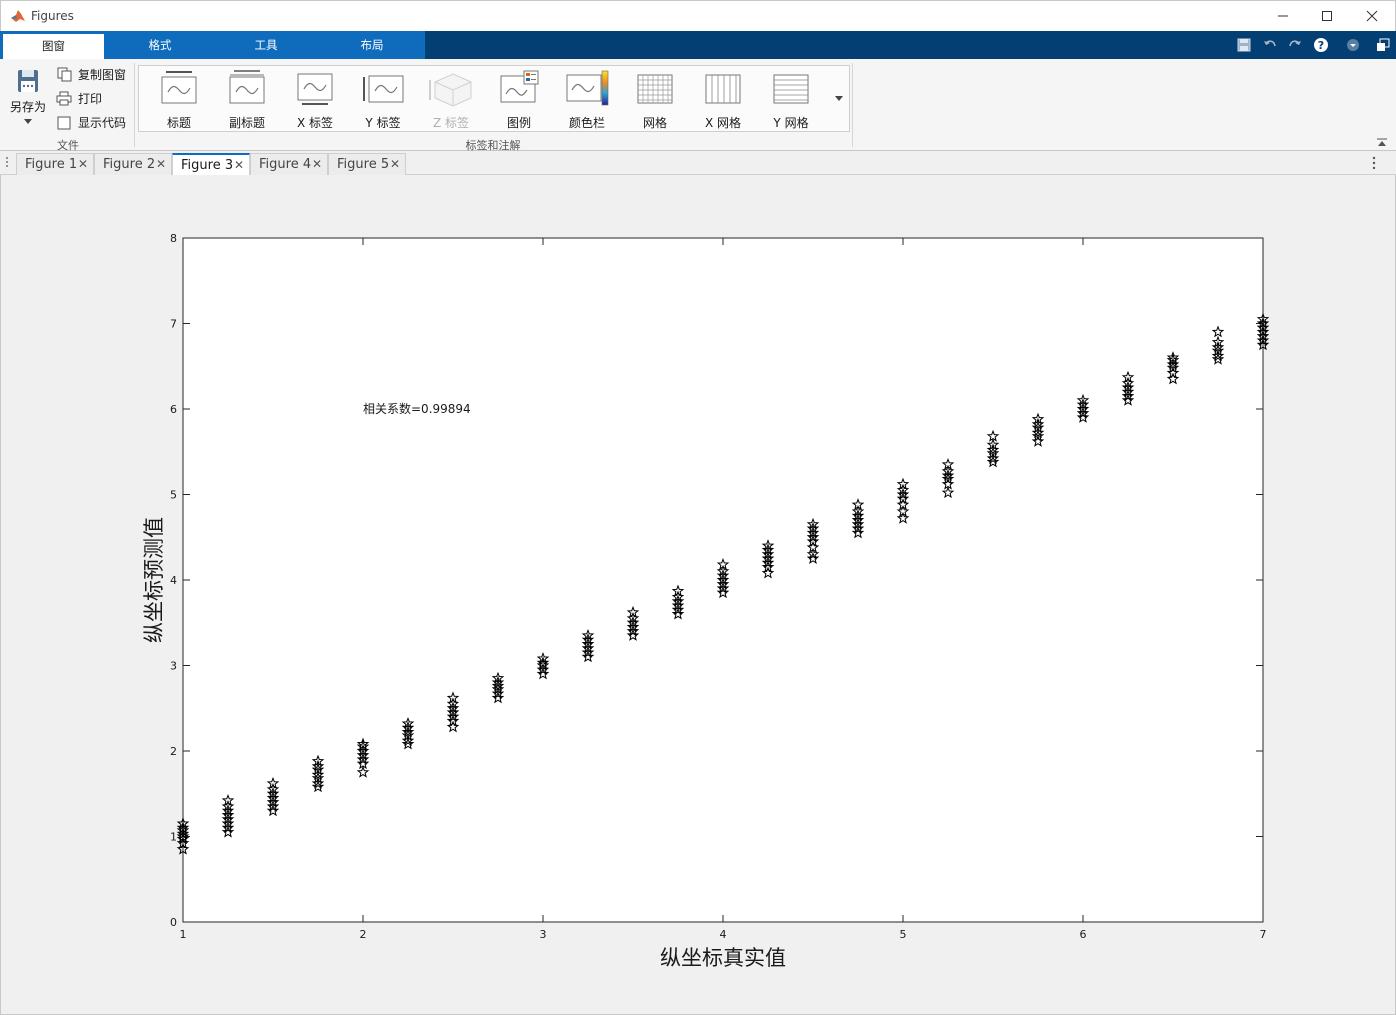 This screenshot has width=1396, height=1015. What do you see at coordinates (723, 123) in the screenshot?
I see `xgrid-label: X 网格` at bounding box center [723, 123].